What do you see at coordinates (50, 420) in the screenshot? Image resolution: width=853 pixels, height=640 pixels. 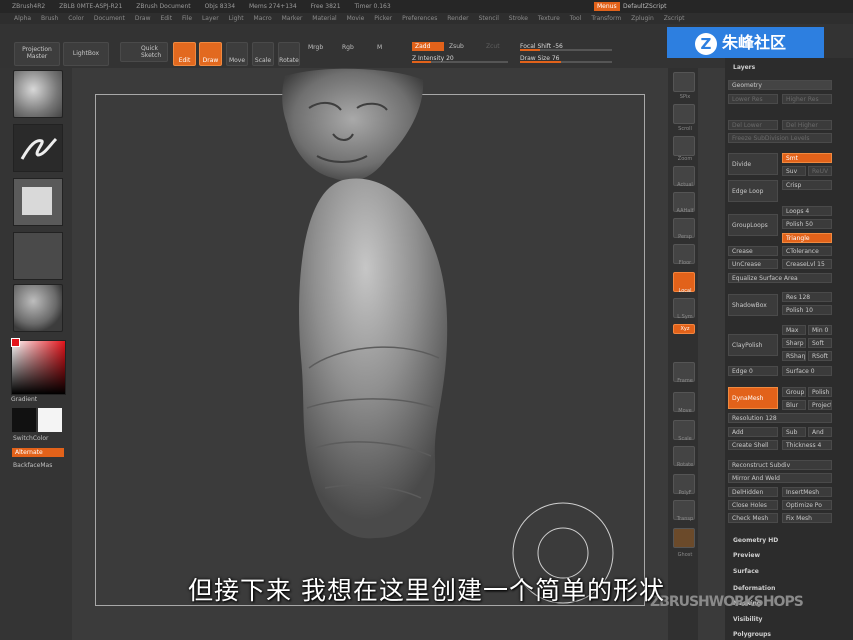 I see `secondary-color-swatch` at bounding box center [50, 420].